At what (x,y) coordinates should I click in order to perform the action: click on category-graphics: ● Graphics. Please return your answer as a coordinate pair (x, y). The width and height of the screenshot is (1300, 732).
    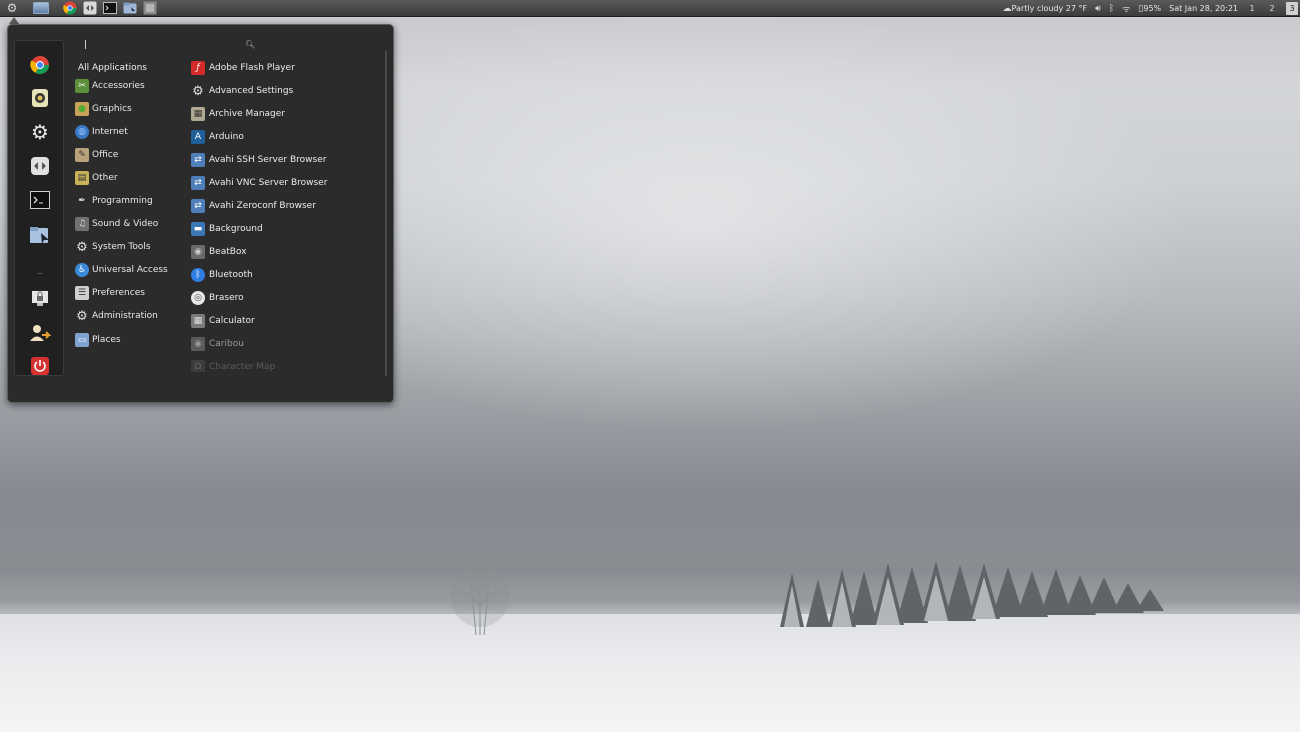
    Looking at the image, I should click on (131, 109).